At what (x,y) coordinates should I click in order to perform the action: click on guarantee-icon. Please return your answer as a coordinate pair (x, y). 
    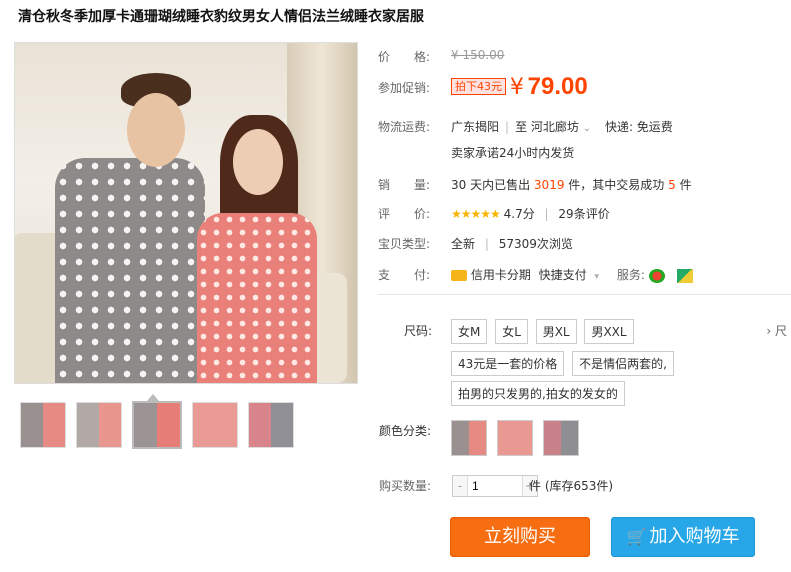
    Looking at the image, I should click on (684, 275).